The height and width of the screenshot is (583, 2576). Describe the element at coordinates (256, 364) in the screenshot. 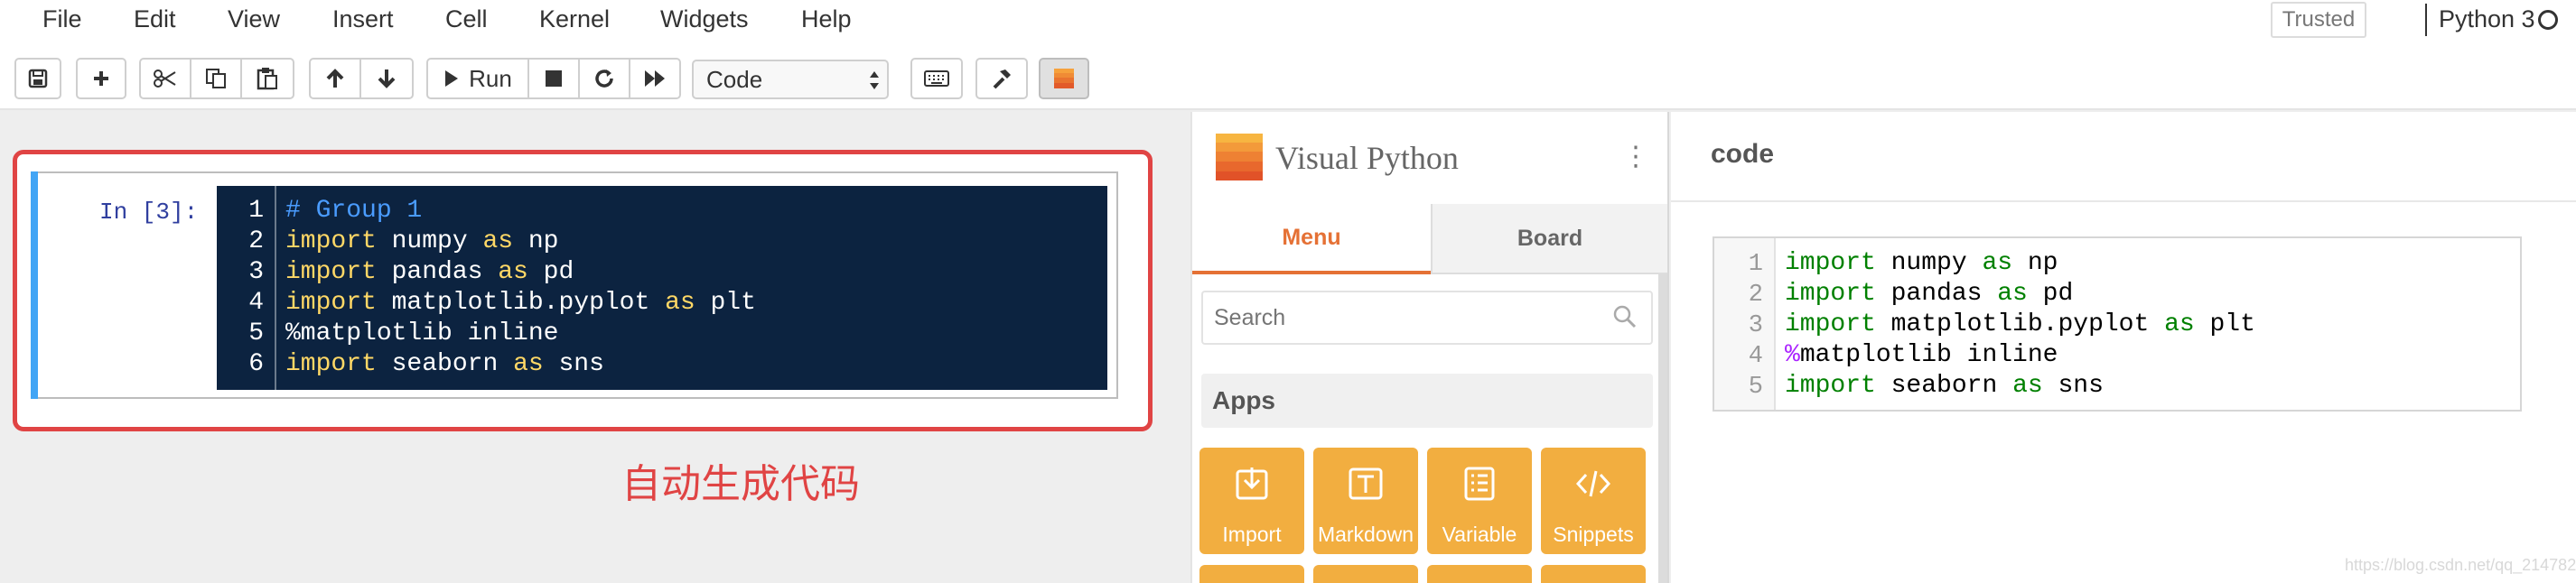

I see `line-number: 6` at that location.